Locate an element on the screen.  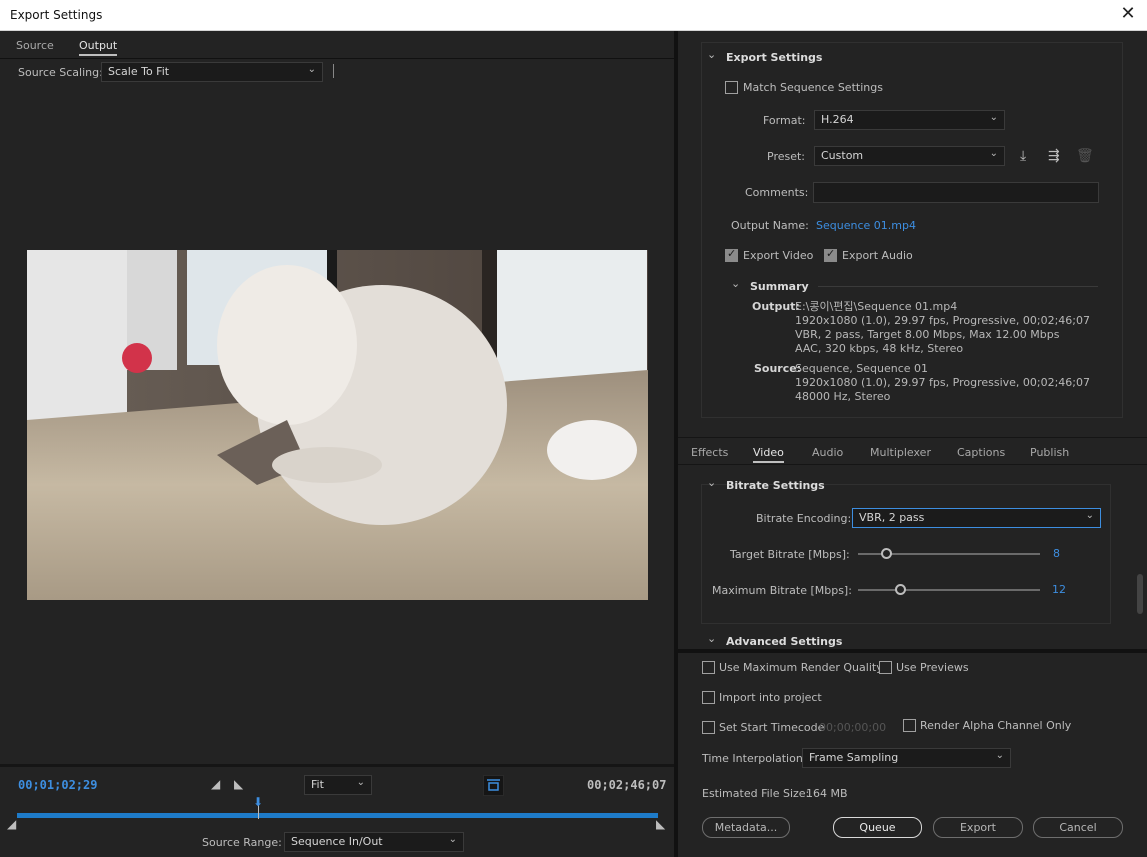
max-render-quality-checkbox is located at coordinates (708, 667).